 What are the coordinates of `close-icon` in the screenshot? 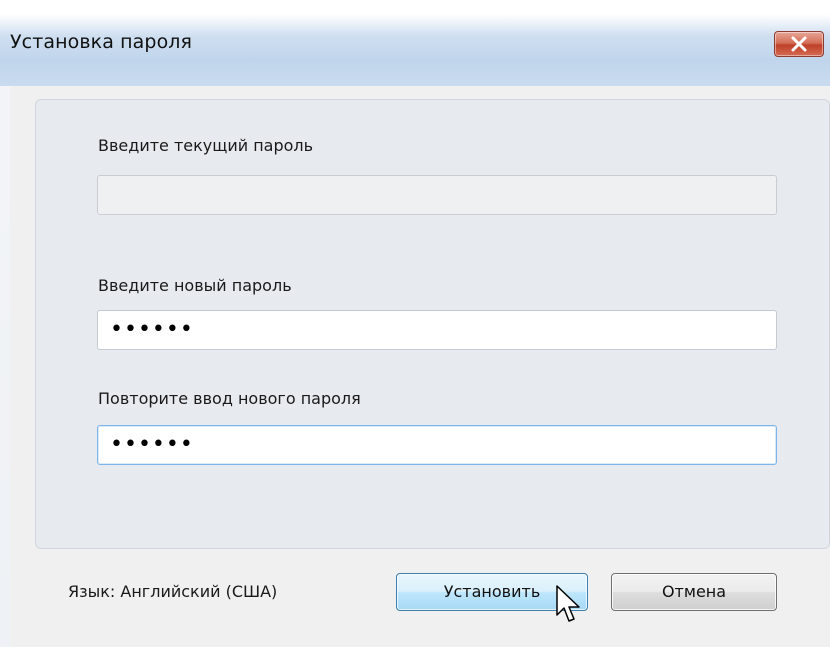 It's located at (799, 44).